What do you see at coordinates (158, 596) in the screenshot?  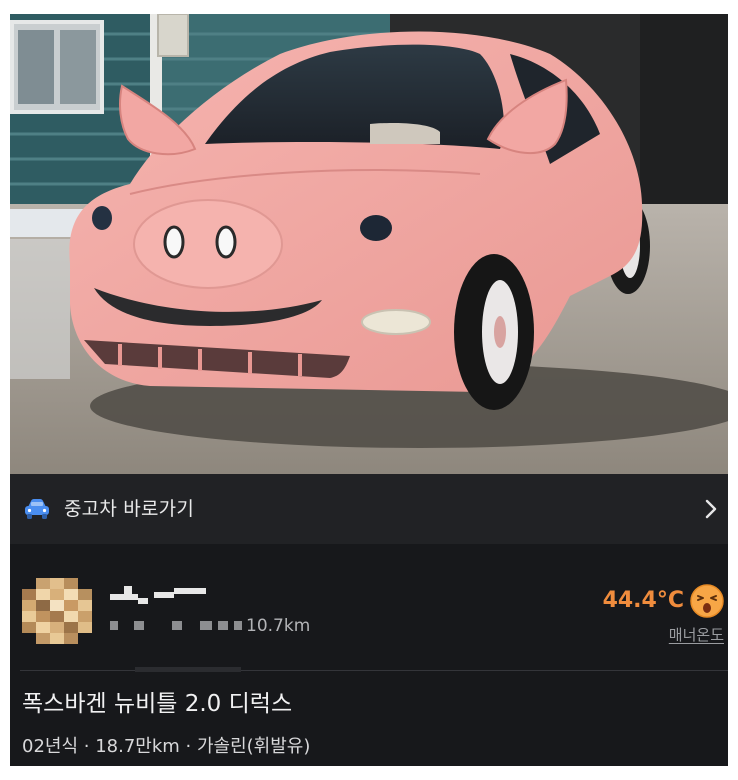 I see `nickname-blurred` at bounding box center [158, 596].